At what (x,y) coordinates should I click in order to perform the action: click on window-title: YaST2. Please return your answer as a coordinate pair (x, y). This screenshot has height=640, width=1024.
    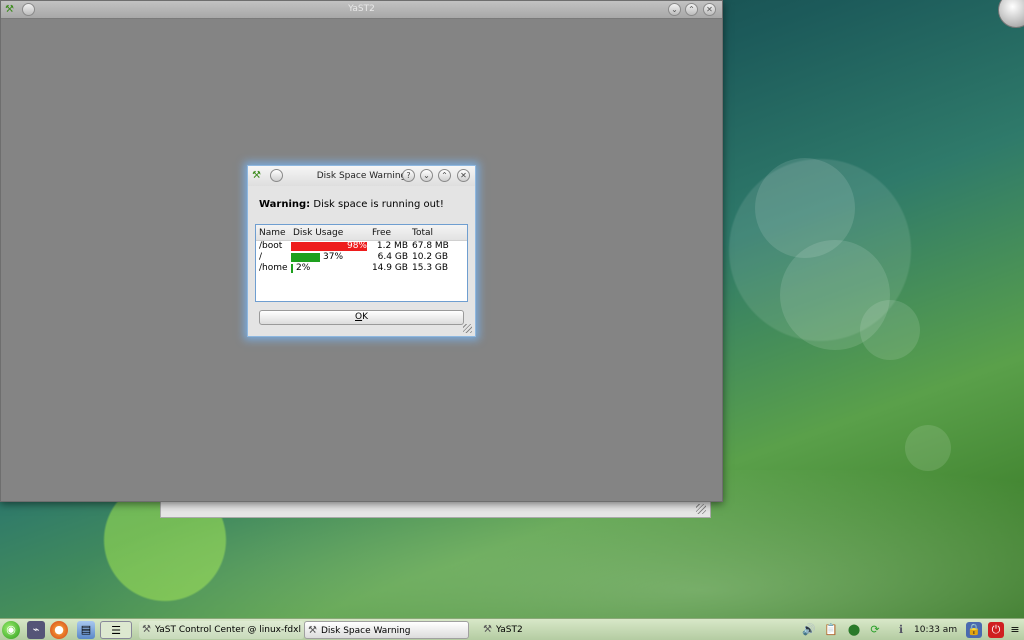
    Looking at the image, I should click on (361, 9).